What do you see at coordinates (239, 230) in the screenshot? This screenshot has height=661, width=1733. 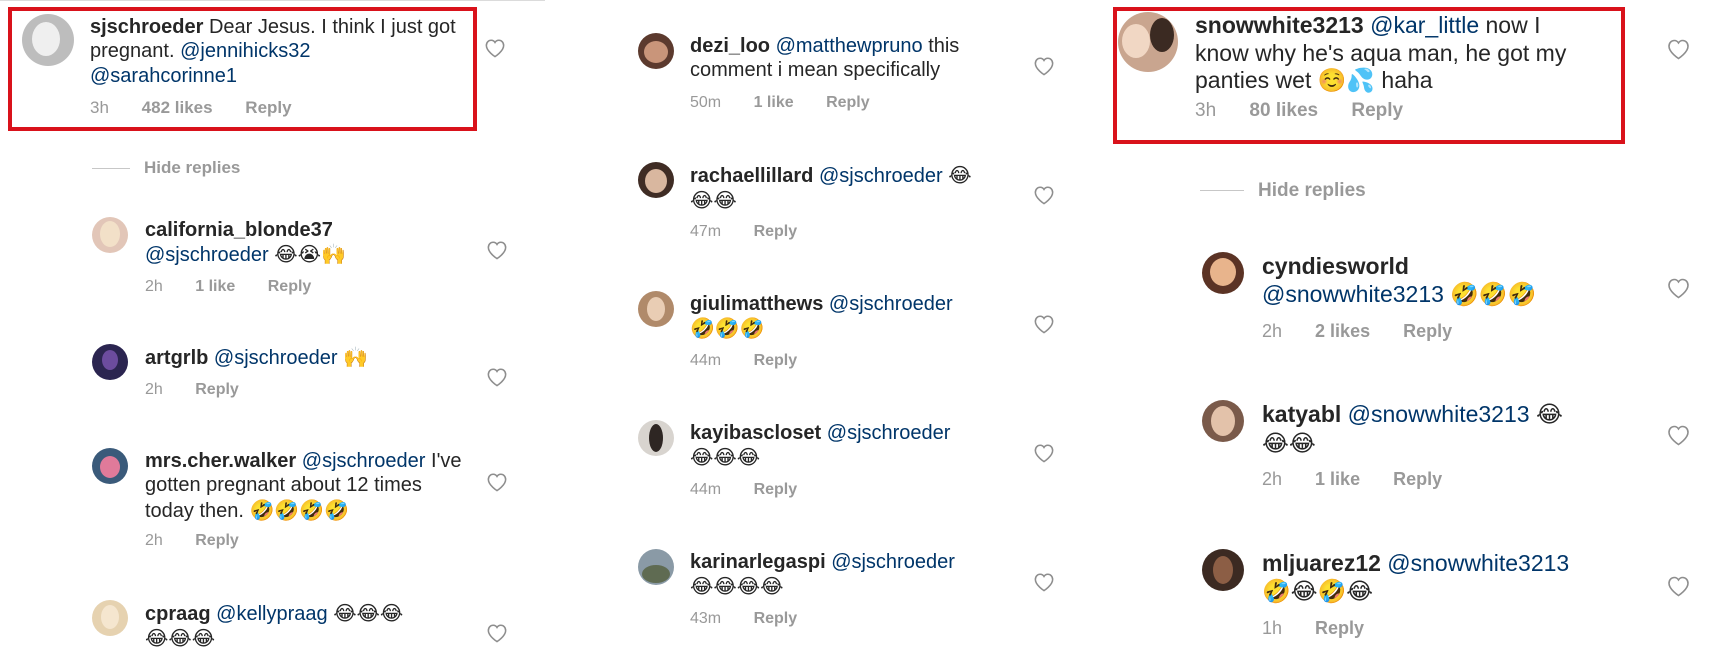 I see `comment-username: california_blonde37` at bounding box center [239, 230].